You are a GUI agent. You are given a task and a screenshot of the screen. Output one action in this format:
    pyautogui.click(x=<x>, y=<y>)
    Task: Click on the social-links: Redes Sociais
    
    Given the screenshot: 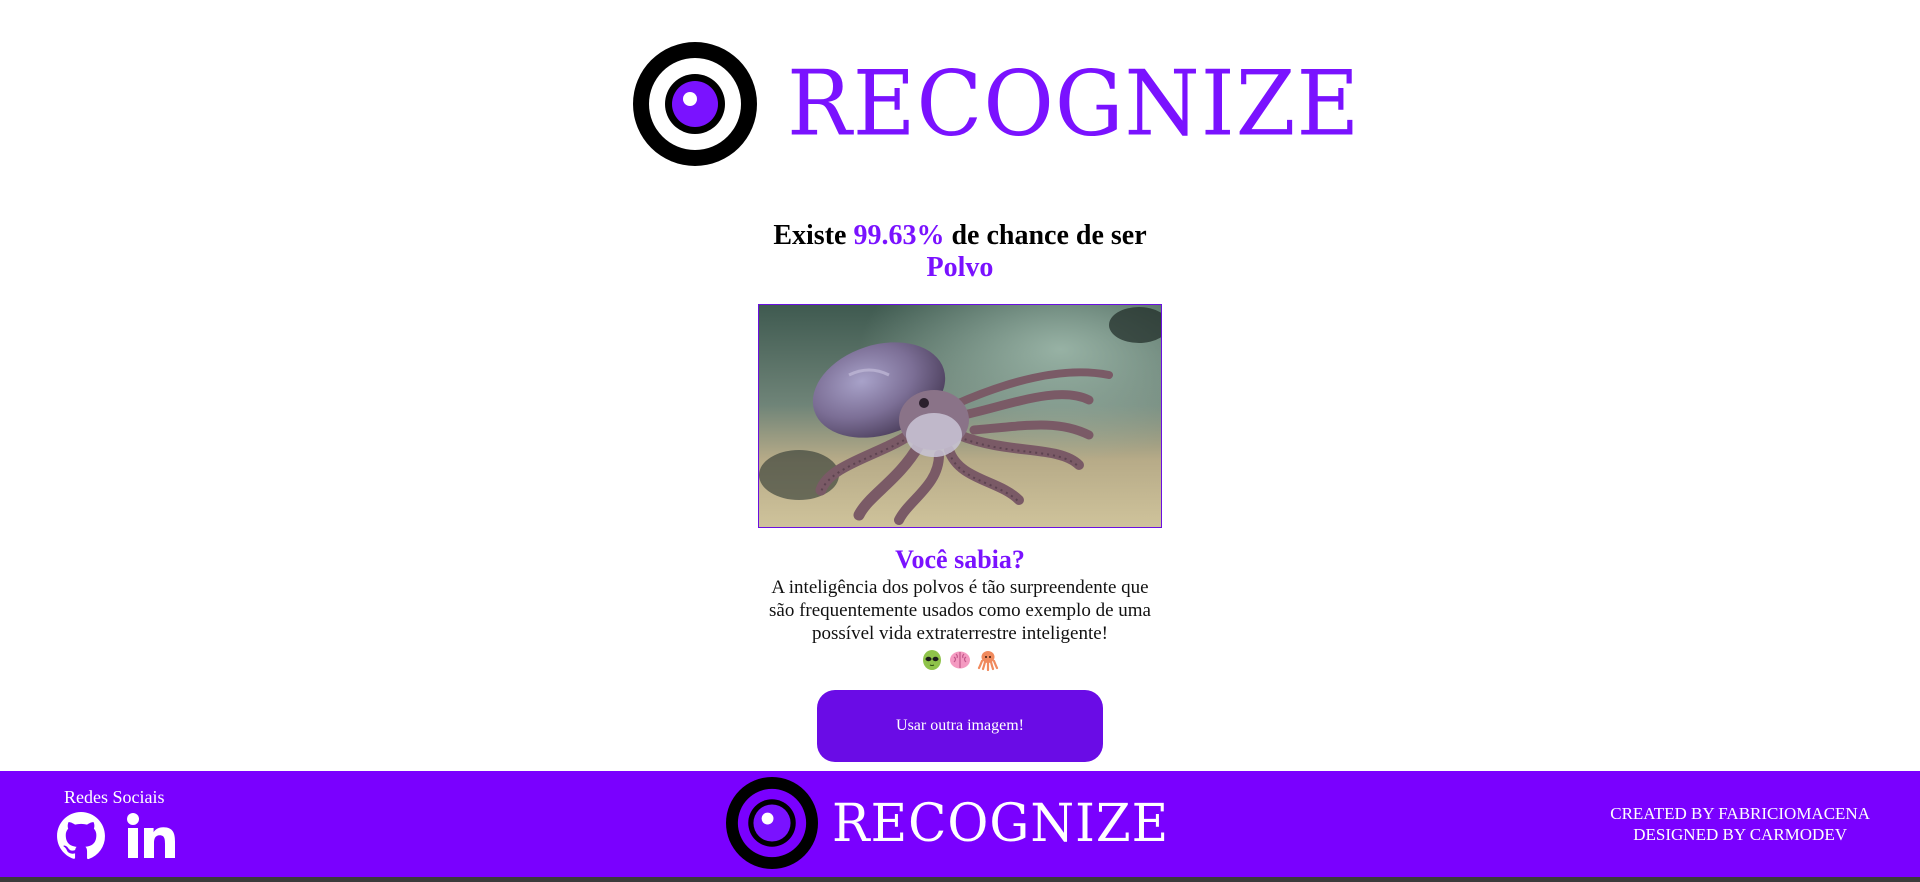 What is the action you would take?
    pyautogui.click(x=121, y=824)
    